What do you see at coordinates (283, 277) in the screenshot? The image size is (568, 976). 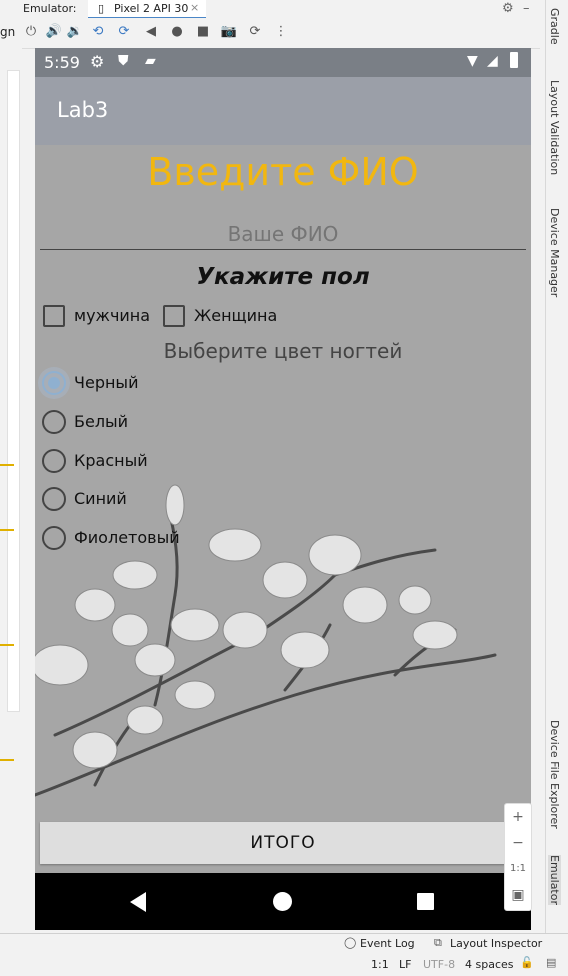 I see `gender-heading: Укажите пол` at bounding box center [283, 277].